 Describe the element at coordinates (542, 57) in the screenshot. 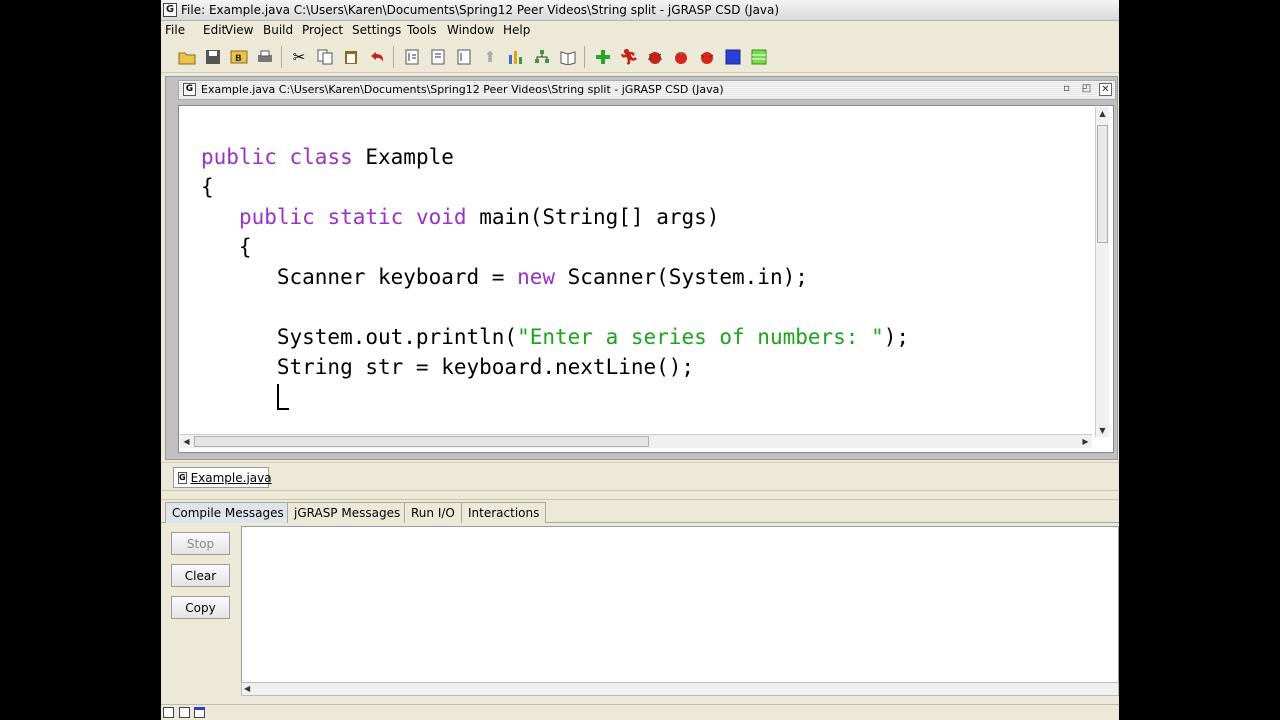

I see `tree-icon` at that location.